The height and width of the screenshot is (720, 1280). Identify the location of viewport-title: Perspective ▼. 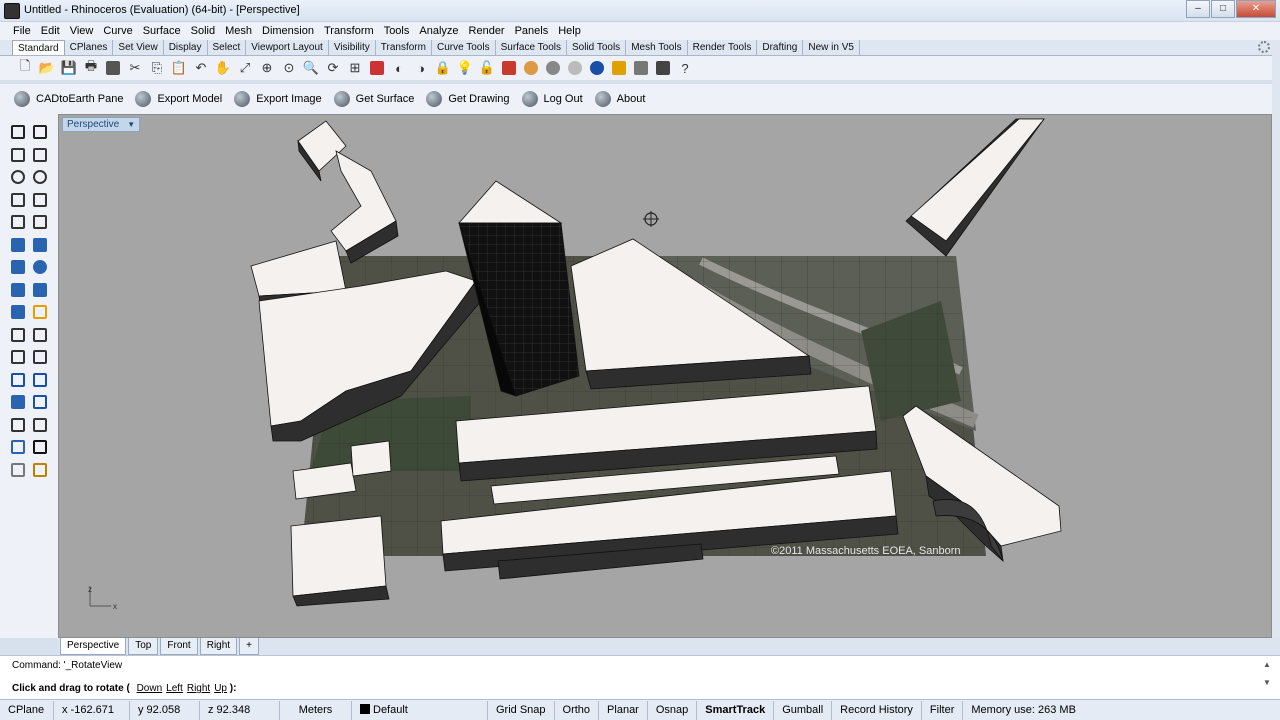
(101, 124).